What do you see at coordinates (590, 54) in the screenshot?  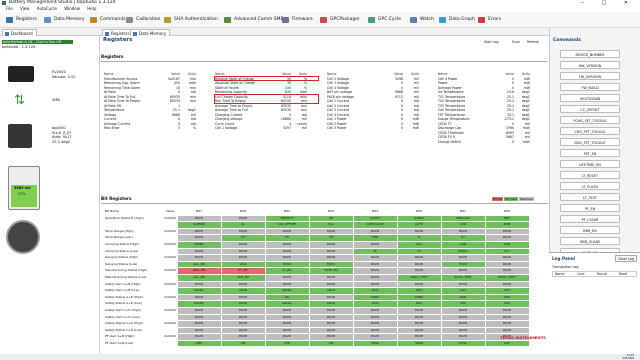 I see `command-button: DEVICE_NUMBER` at bounding box center [590, 54].